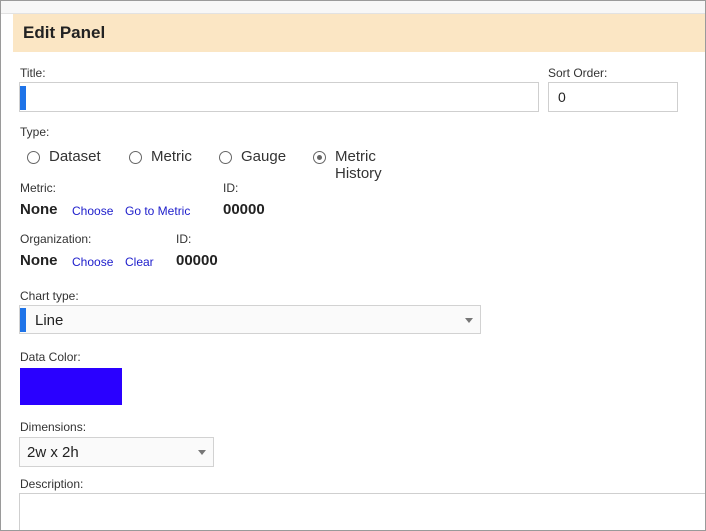  What do you see at coordinates (49, 296) in the screenshot?
I see `chart-type-label: Chart type:` at bounding box center [49, 296].